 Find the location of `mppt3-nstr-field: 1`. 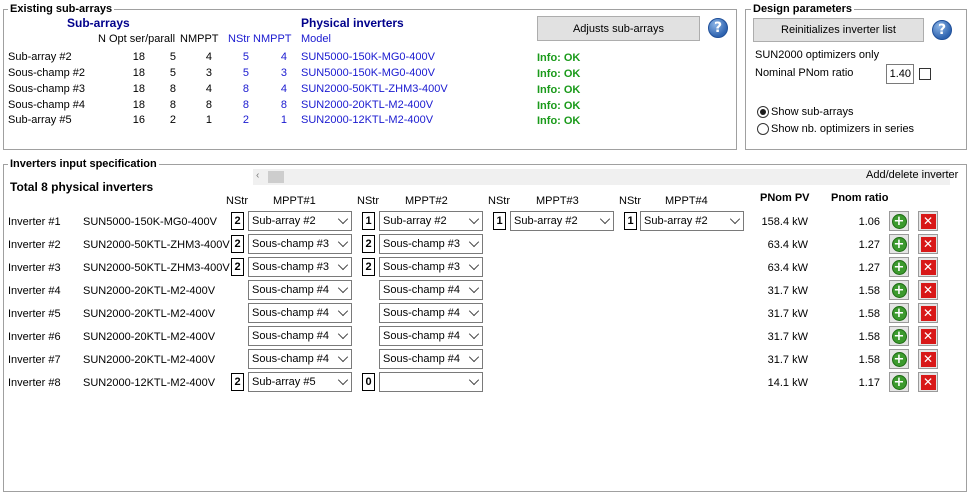

mppt3-nstr-field: 1 is located at coordinates (499, 221).